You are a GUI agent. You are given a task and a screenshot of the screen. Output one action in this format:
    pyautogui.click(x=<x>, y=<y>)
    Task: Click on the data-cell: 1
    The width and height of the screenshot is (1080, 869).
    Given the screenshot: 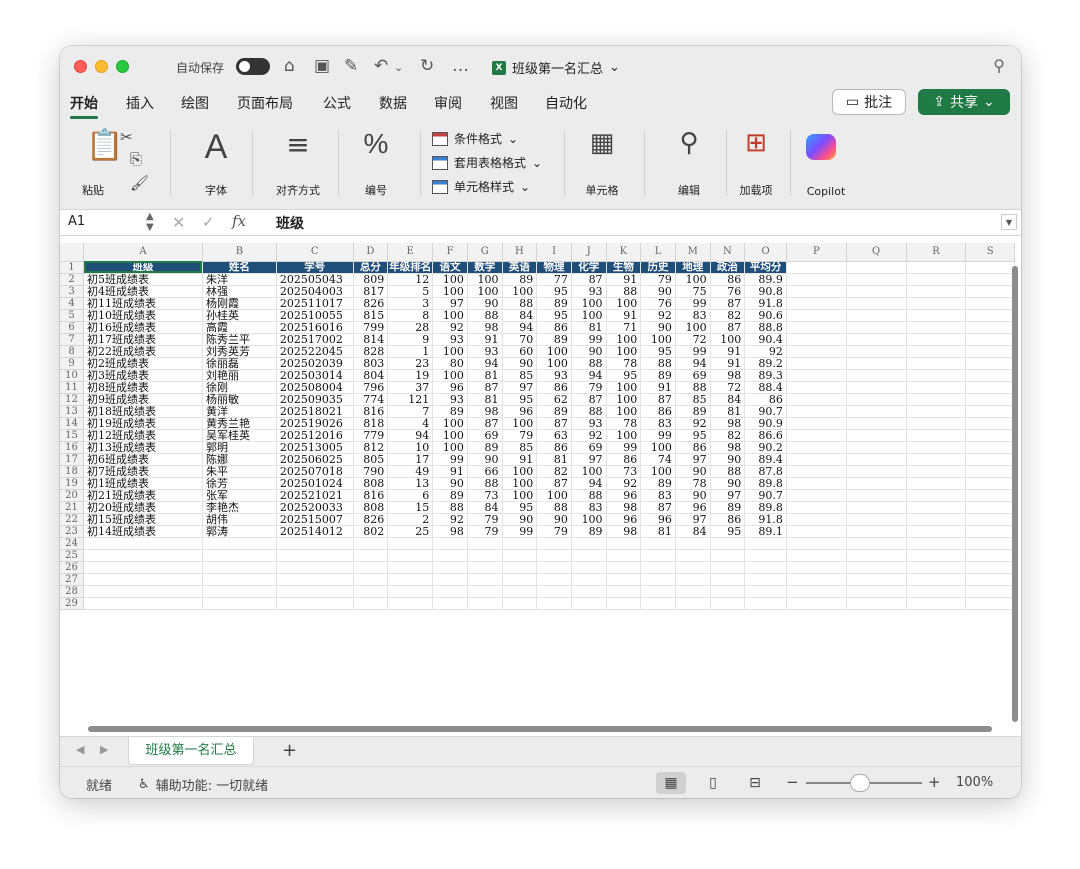 What is the action you would take?
    pyautogui.click(x=410, y=351)
    